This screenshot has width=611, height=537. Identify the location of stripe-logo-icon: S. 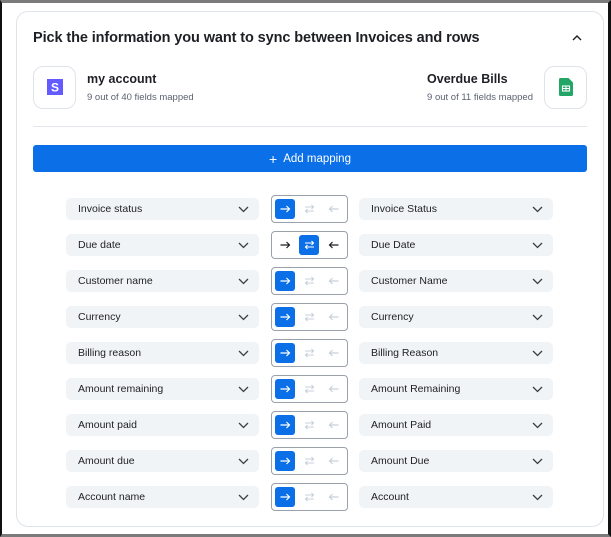
(54, 87).